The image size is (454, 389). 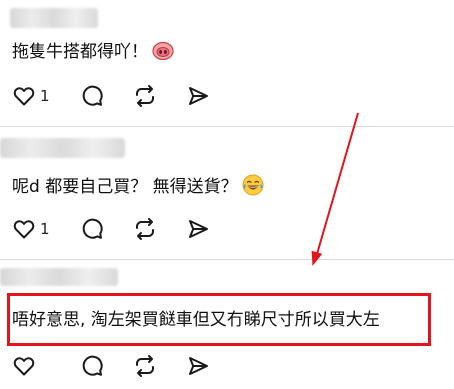 I want to click on laughing-tears-emoji, so click(x=253, y=188).